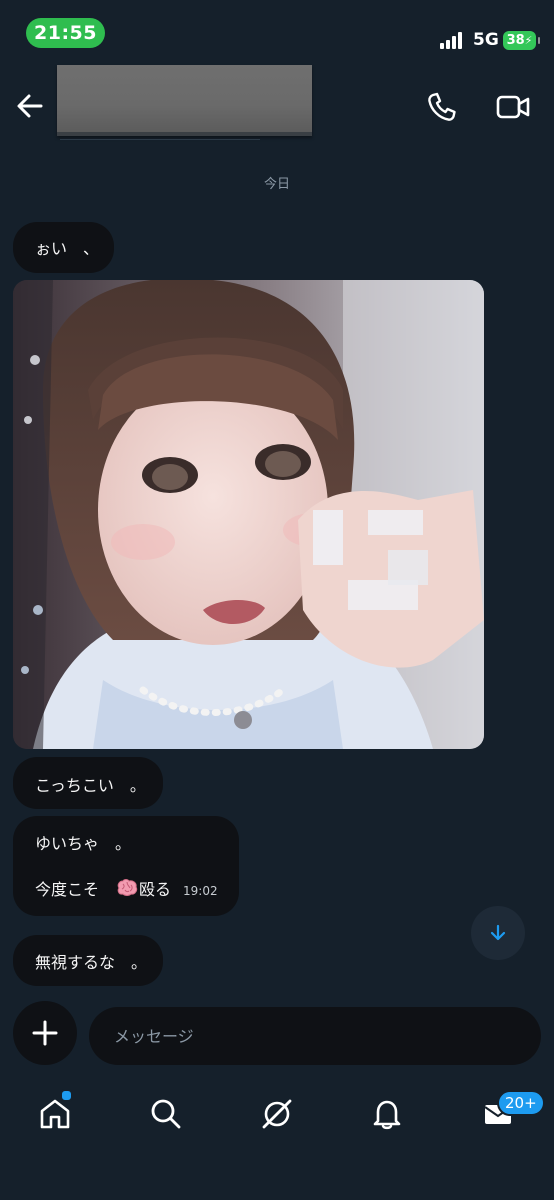 The height and width of the screenshot is (1200, 554). I want to click on bell-icon, so click(387, 1115).